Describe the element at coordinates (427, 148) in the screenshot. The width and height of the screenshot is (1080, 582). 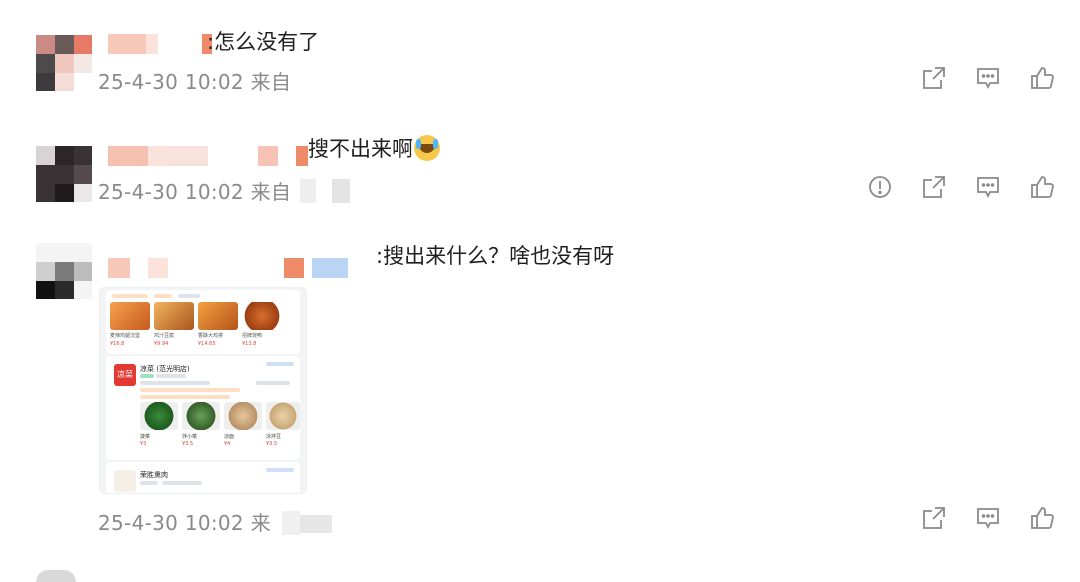
I see `crying-laughing-emoji-icon` at that location.